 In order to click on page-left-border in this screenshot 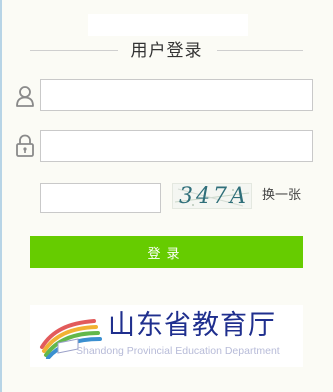, I will do `click(1, 196)`.